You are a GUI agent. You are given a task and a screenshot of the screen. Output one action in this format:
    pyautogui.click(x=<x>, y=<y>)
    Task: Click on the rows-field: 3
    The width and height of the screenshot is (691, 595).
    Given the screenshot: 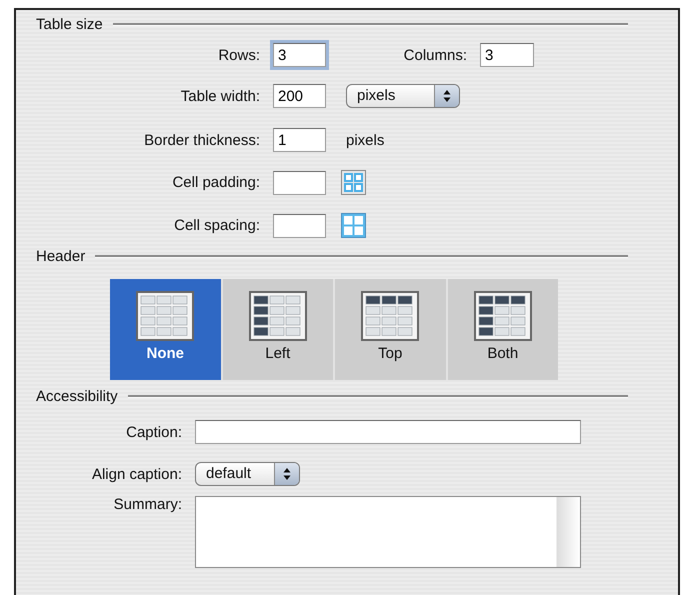 What is the action you would take?
    pyautogui.click(x=299, y=55)
    